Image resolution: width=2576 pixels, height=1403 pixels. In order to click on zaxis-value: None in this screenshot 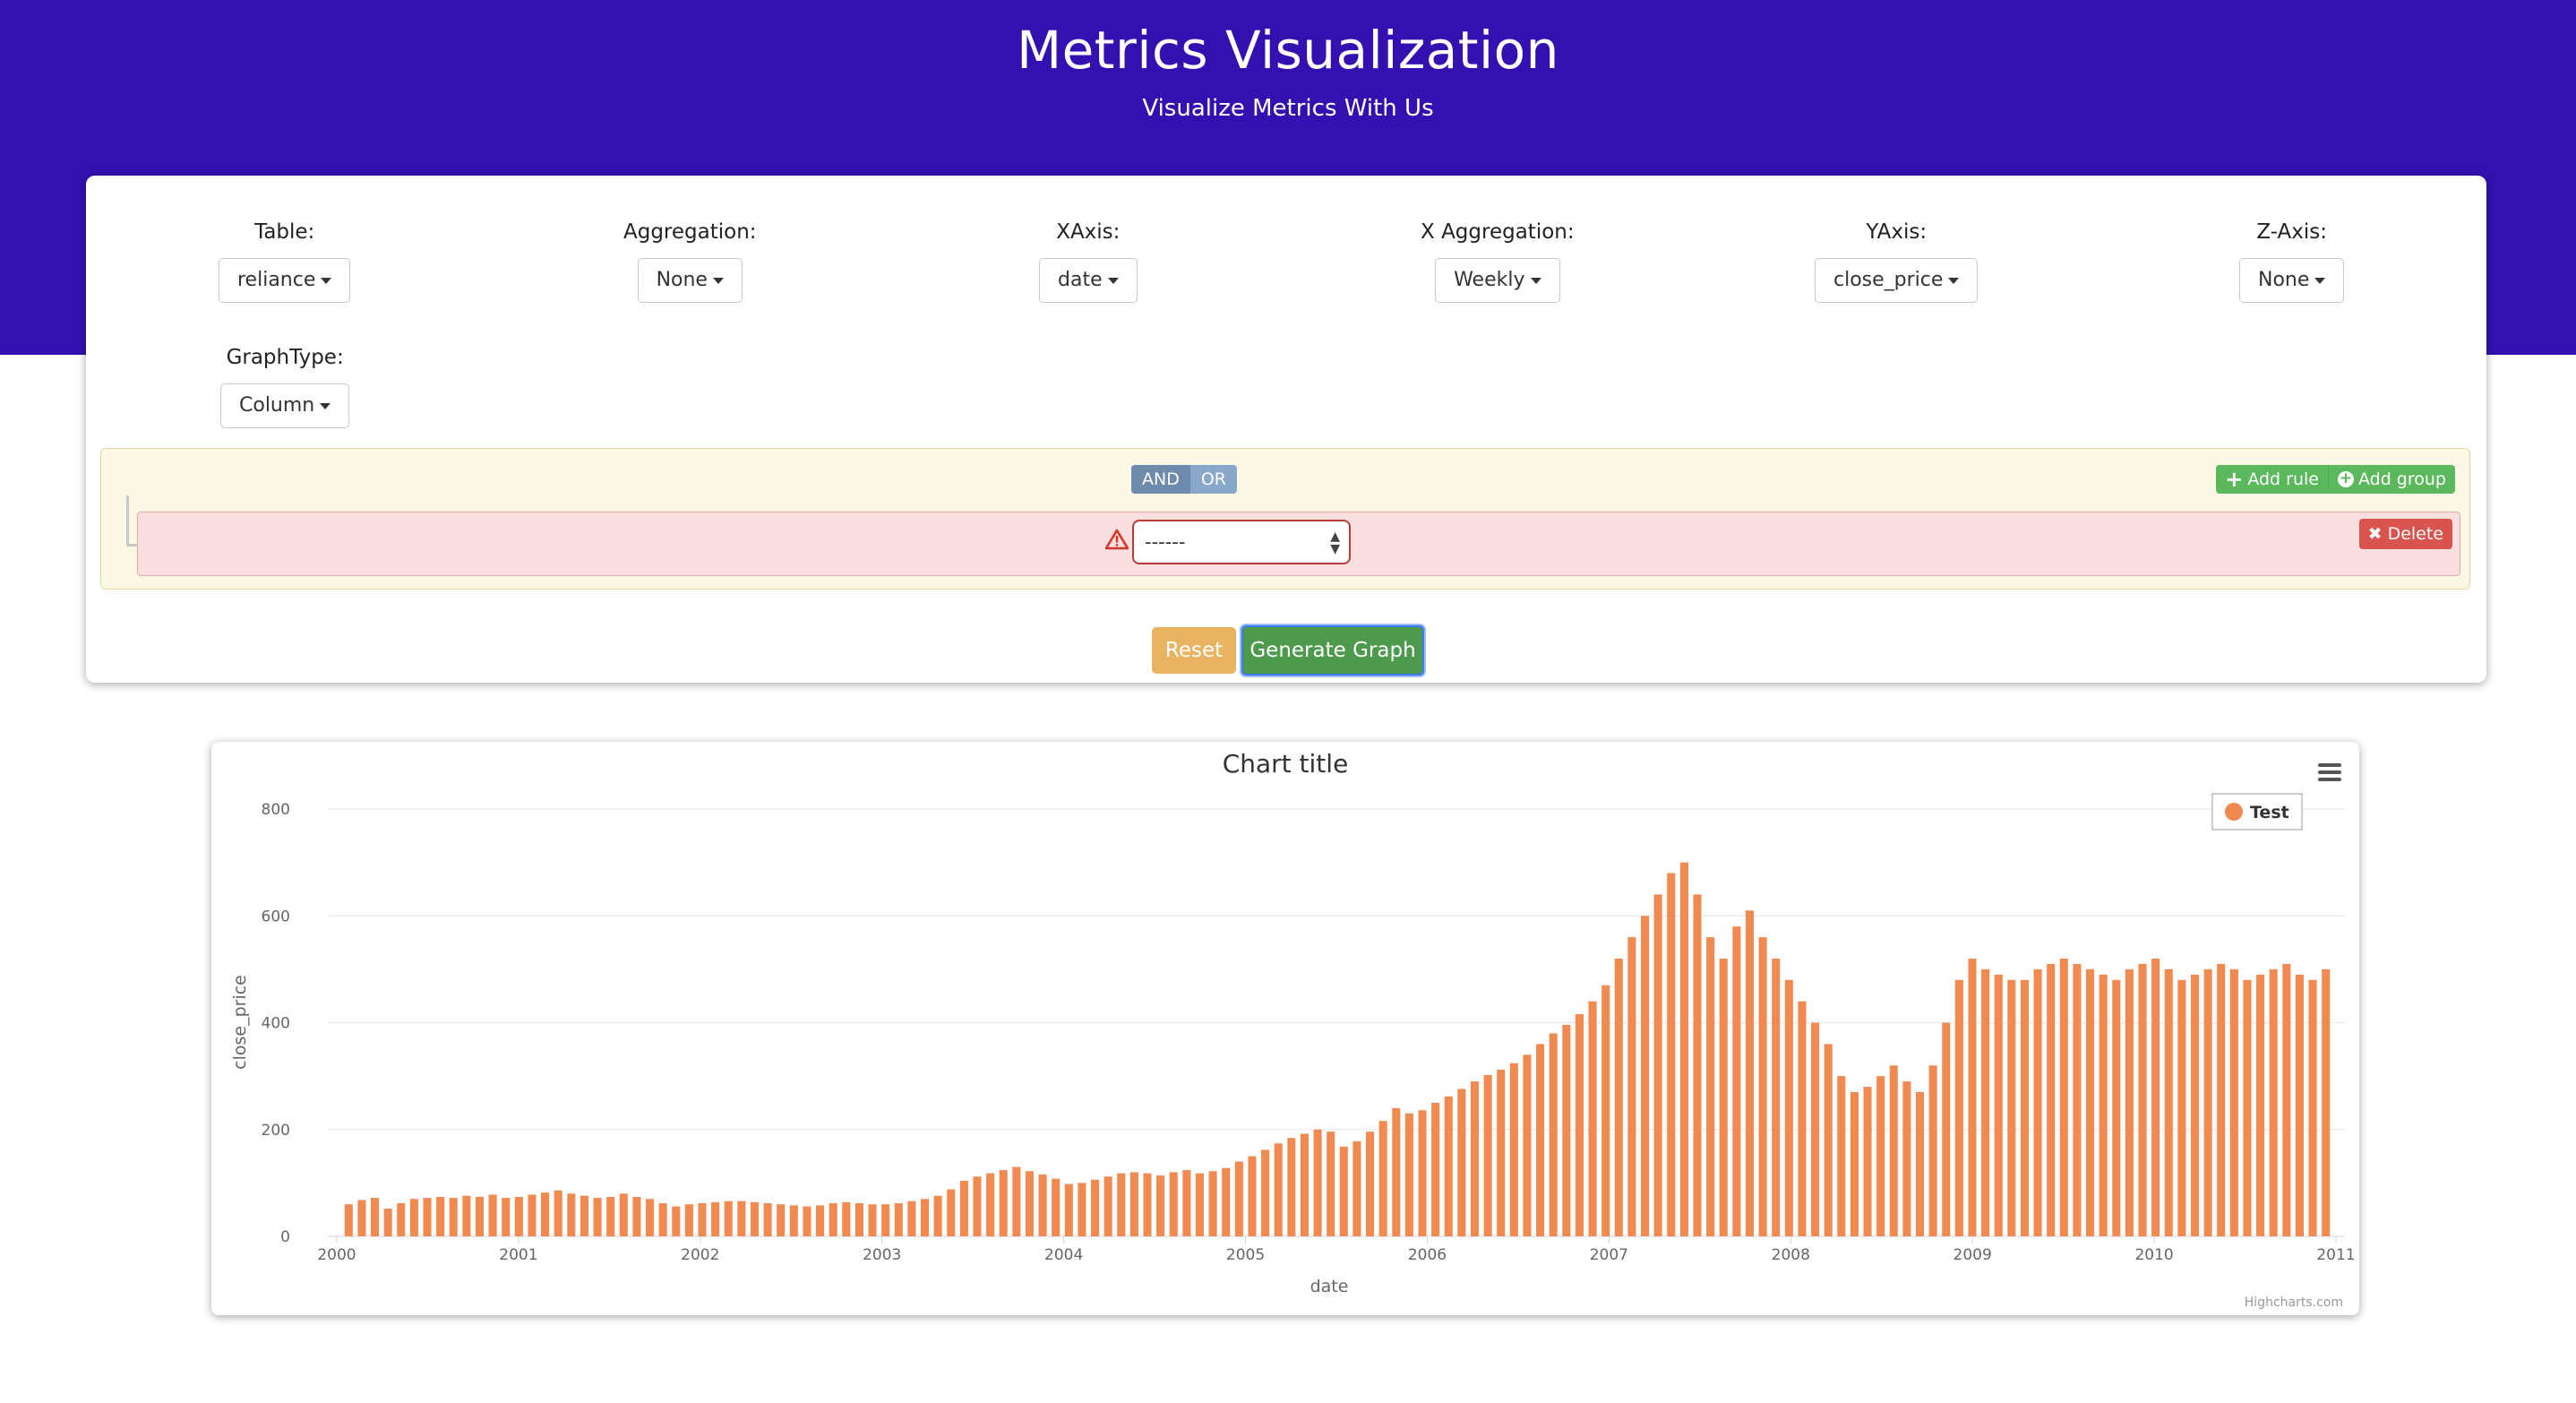, I will do `click(2284, 280)`.